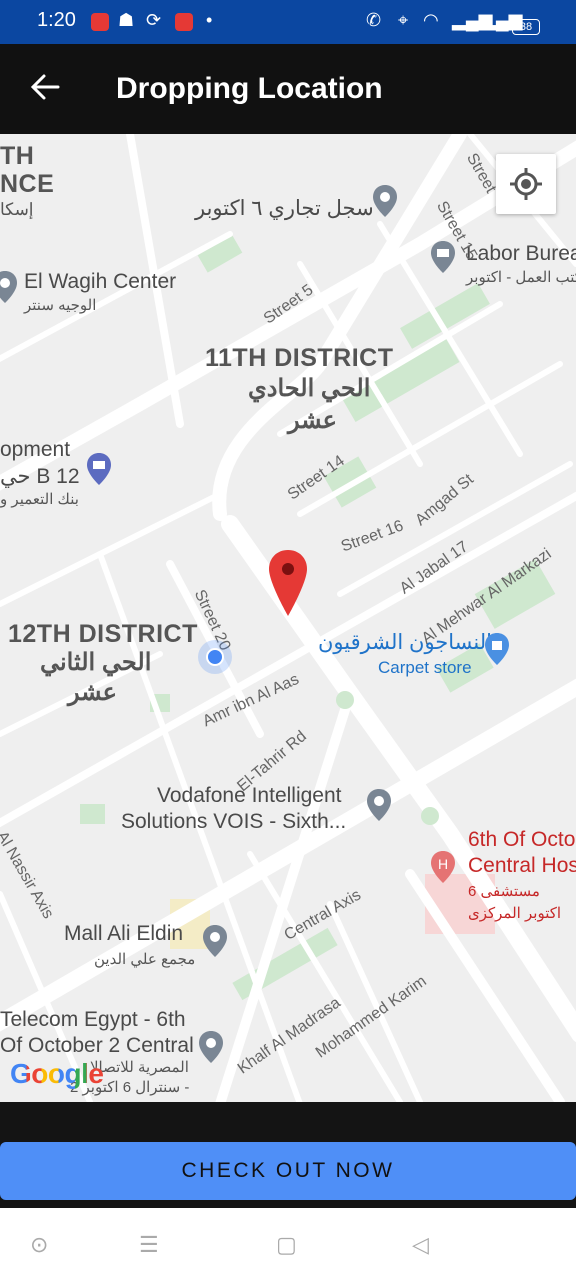 The height and width of the screenshot is (1280, 576). Describe the element at coordinates (522, 839) in the screenshot. I see `map-label-hospital-1: 6th Of Octo` at that location.